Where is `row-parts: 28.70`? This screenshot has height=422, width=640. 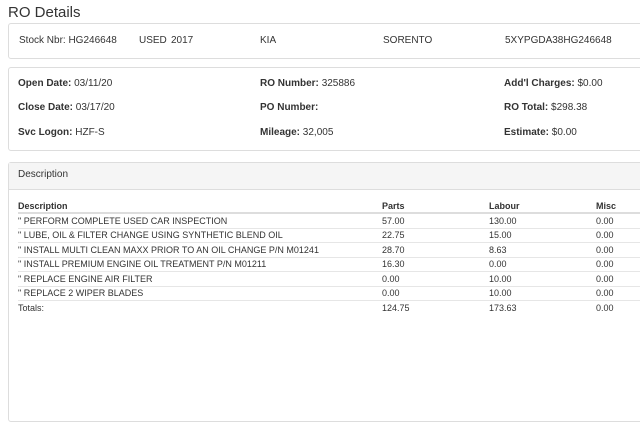 row-parts: 28.70 is located at coordinates (435, 249).